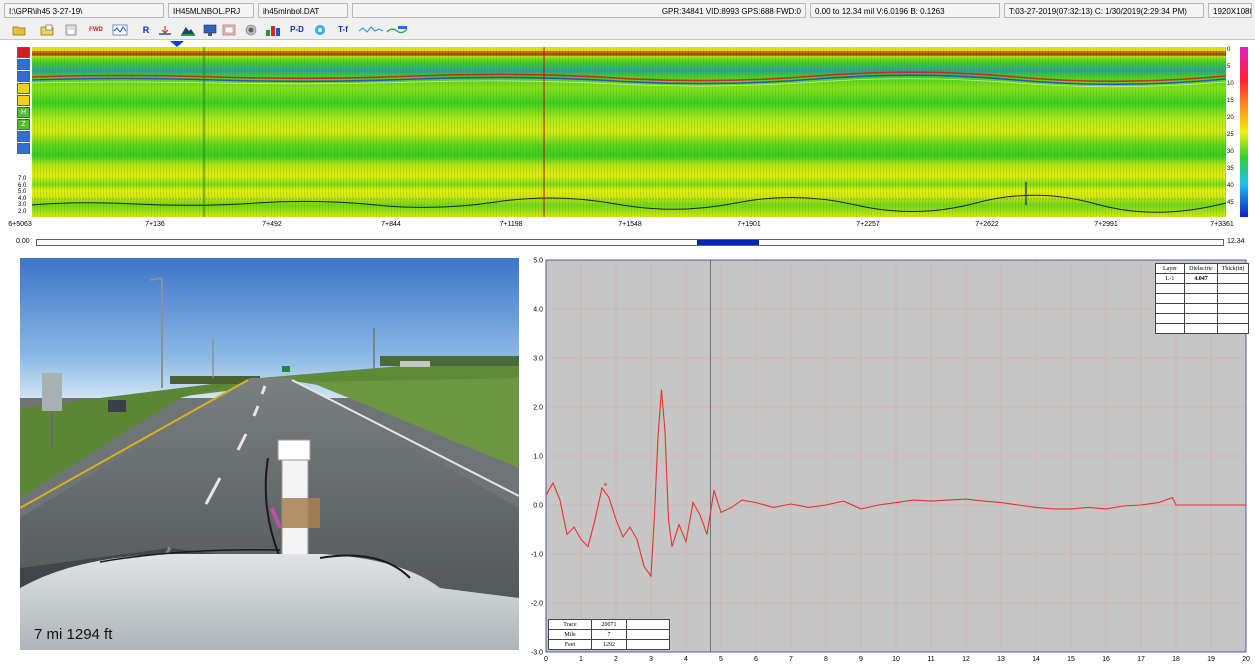 This screenshot has height=664, width=1255. Describe the element at coordinates (23, 64) in the screenshot. I see `zoom-icon` at that location.